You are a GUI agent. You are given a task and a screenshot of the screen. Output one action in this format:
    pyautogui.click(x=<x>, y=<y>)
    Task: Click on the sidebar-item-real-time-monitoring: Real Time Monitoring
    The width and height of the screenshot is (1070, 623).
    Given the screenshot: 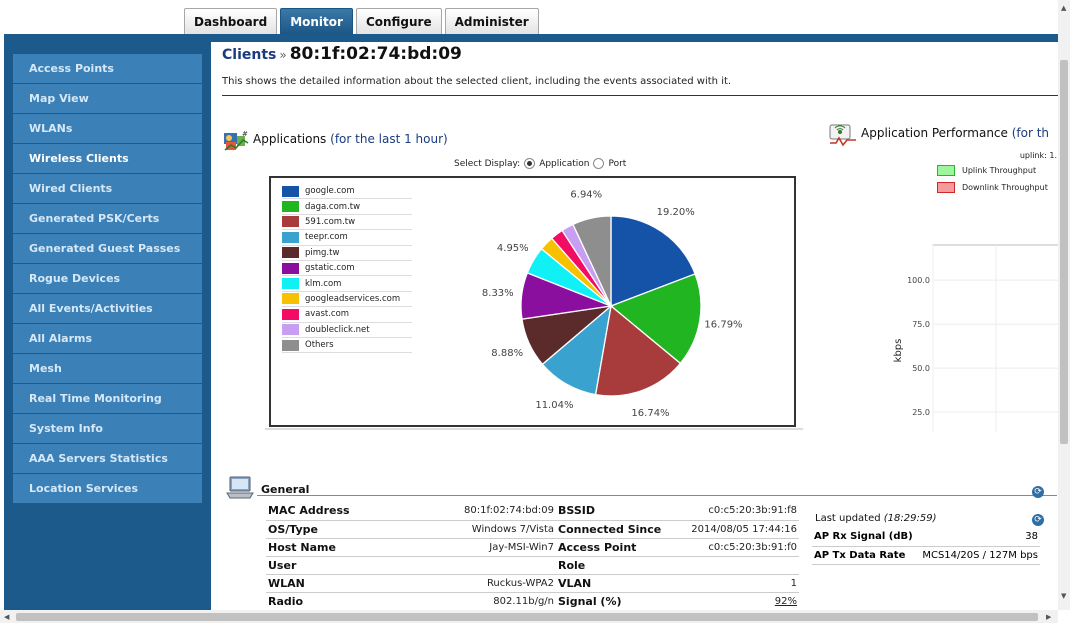 What is the action you would take?
    pyautogui.click(x=107, y=398)
    